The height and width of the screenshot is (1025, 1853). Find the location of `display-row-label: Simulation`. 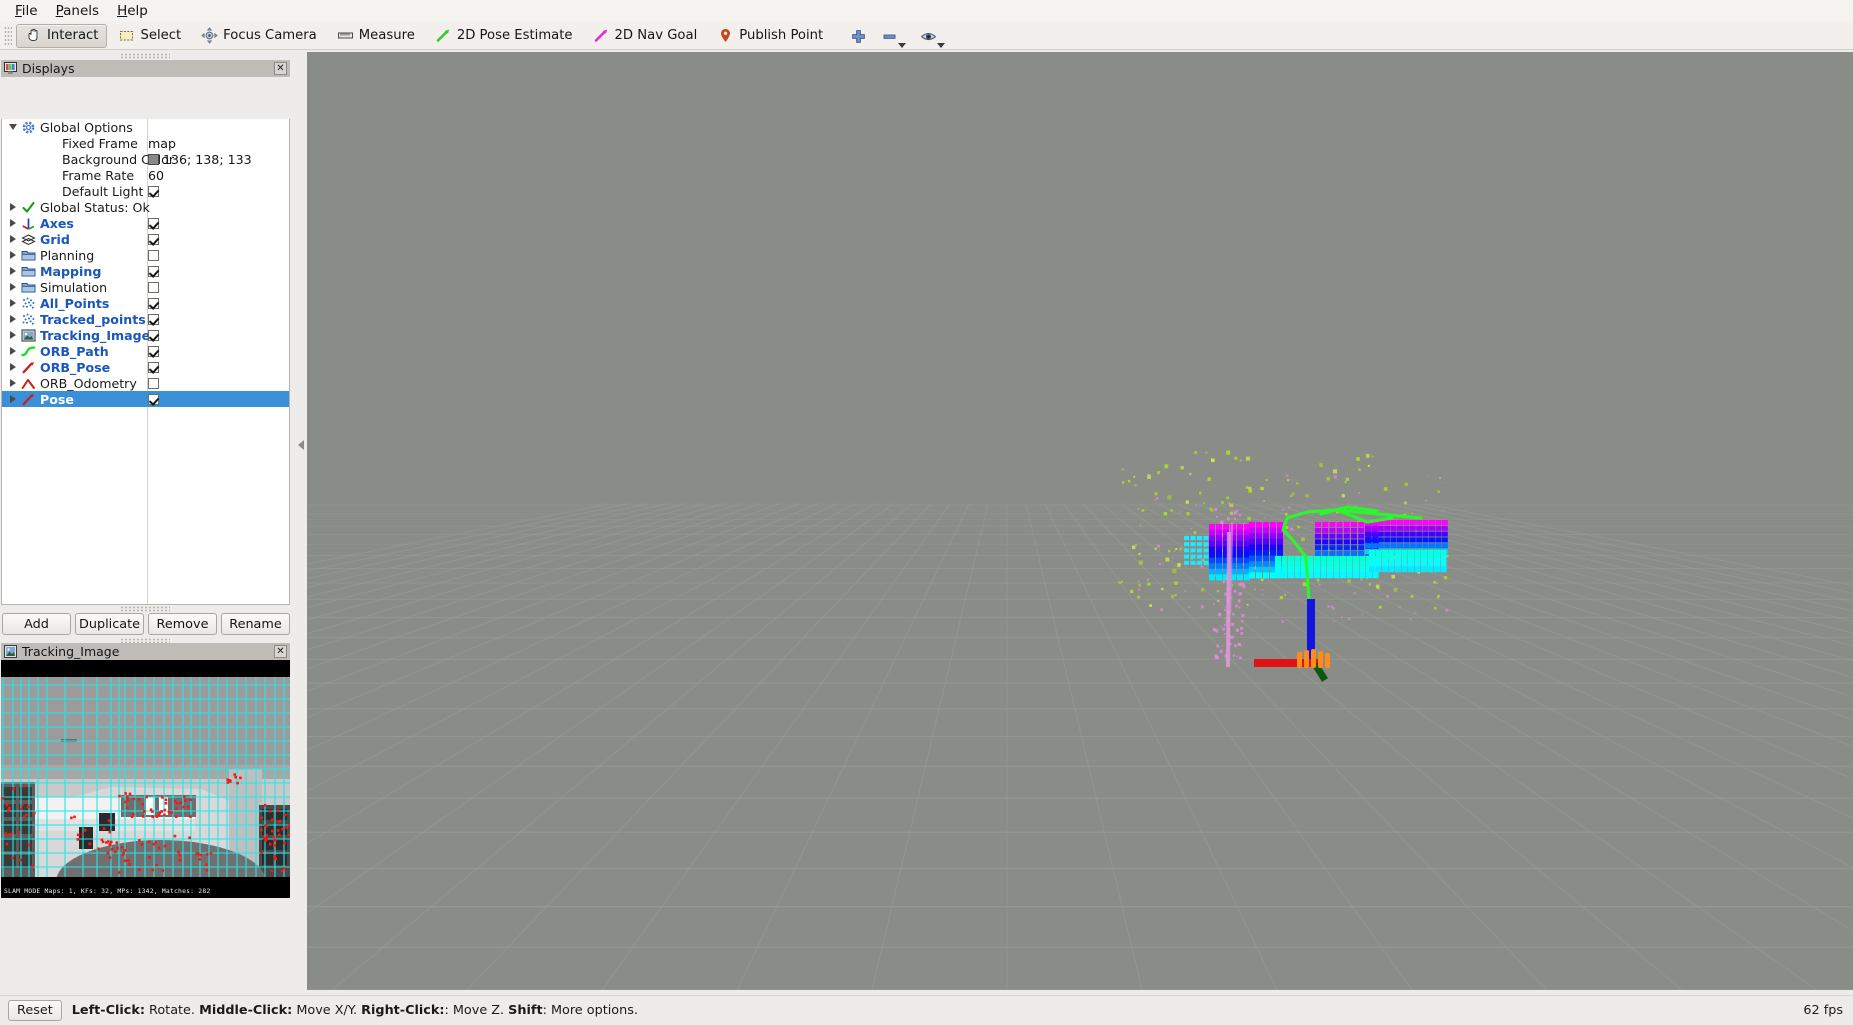

display-row-label: Simulation is located at coordinates (74, 287).